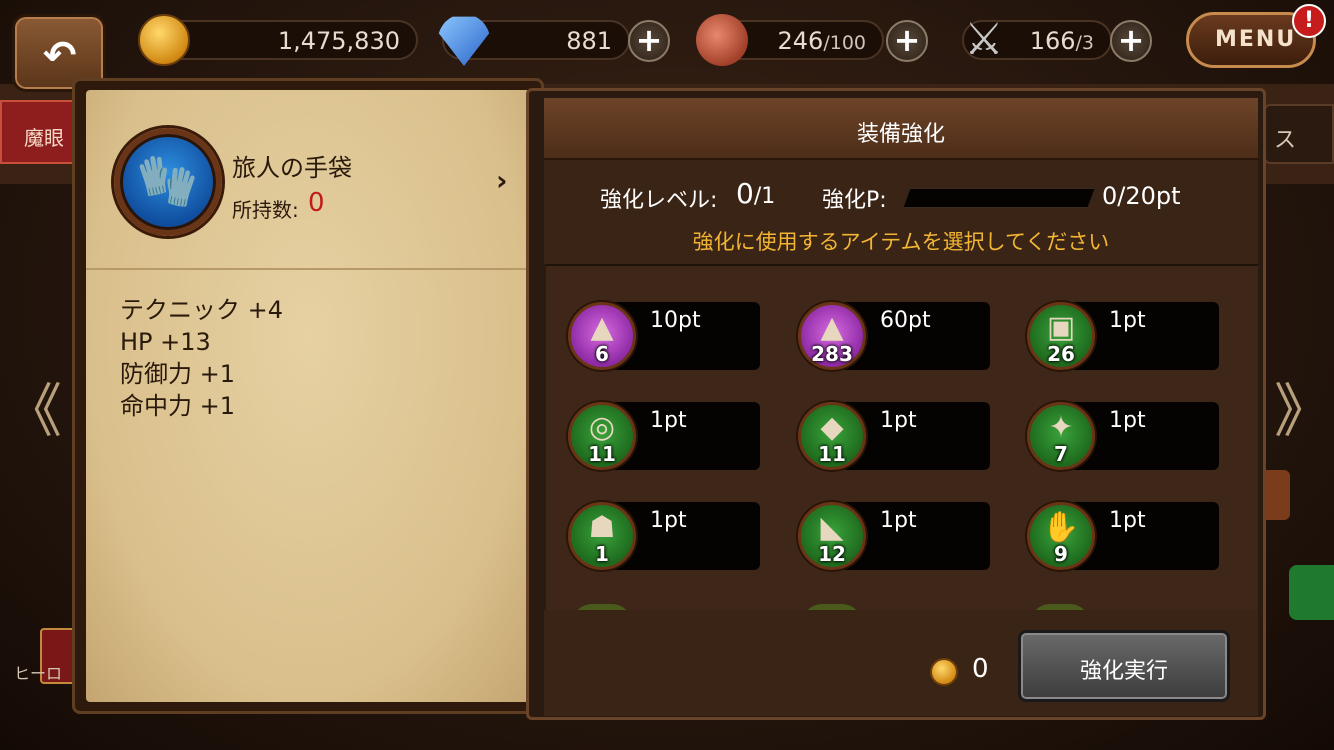 The image size is (1334, 750). What do you see at coordinates (900, 134) in the screenshot?
I see `enhance-title: 装備強化` at bounding box center [900, 134].